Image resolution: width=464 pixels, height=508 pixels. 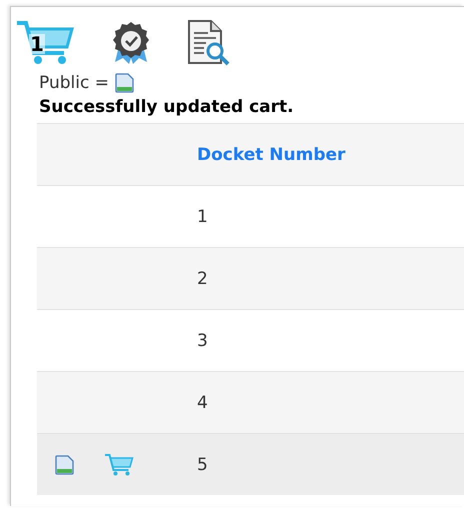 I want to click on cart-count: 1, so click(x=37, y=44).